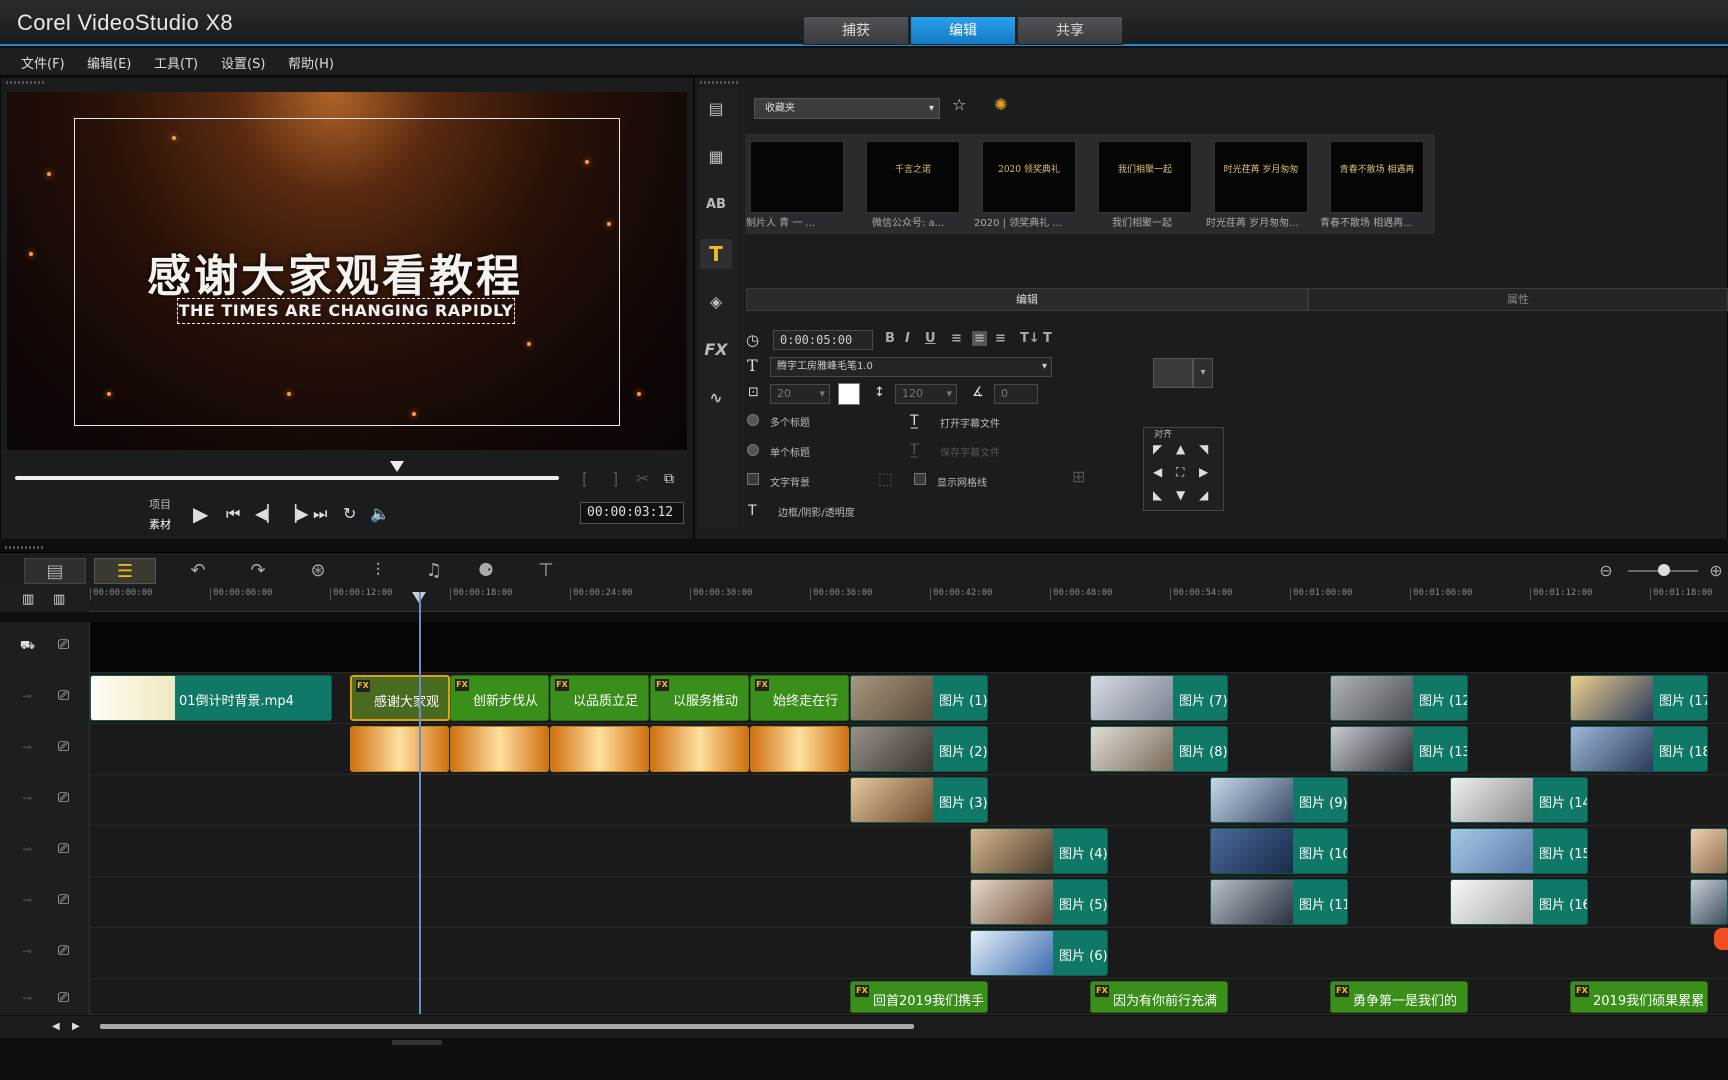 The height and width of the screenshot is (1080, 1728). I want to click on playhead-line, so click(420, 803).